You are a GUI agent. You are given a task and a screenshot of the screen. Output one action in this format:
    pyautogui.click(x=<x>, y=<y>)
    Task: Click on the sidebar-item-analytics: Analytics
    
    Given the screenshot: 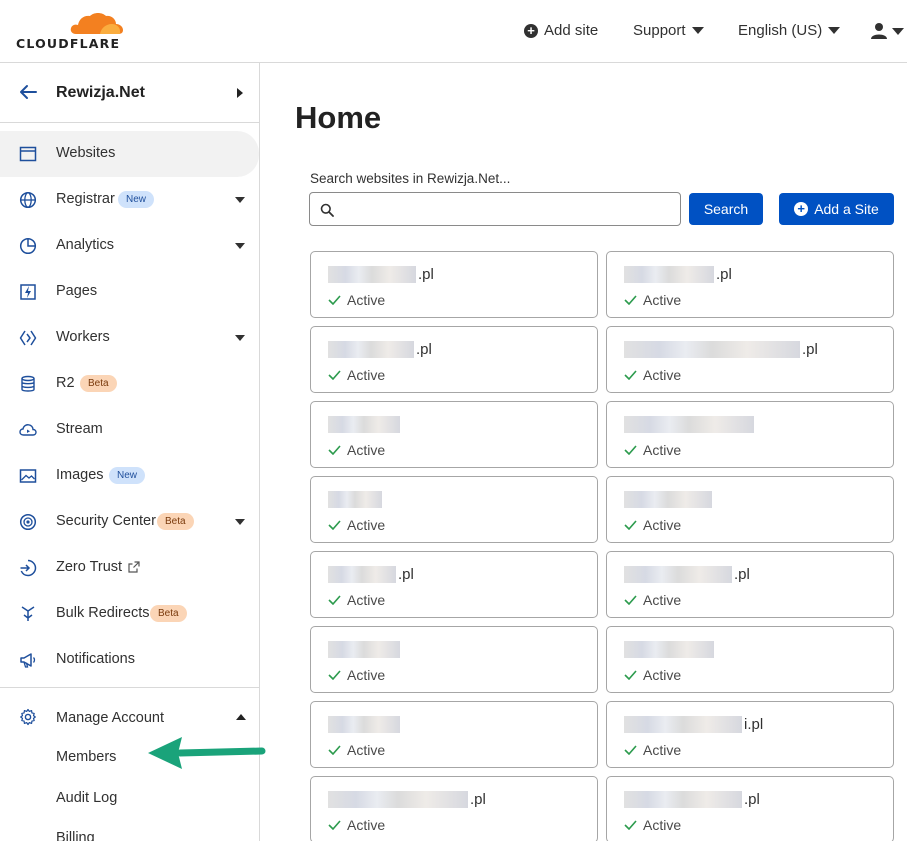 What is the action you would take?
    pyautogui.click(x=129, y=246)
    